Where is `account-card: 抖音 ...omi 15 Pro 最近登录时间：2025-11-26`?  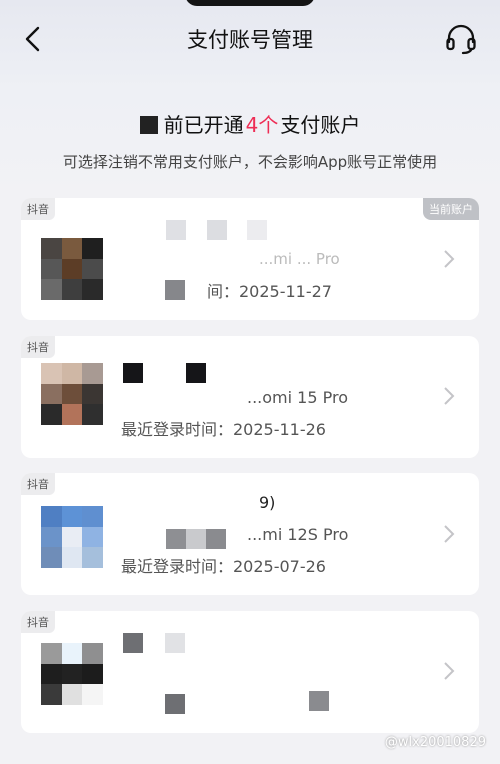
account-card: 抖音 ...omi 15 Pro 最近登录时间：2025-11-26 is located at coordinates (250, 397).